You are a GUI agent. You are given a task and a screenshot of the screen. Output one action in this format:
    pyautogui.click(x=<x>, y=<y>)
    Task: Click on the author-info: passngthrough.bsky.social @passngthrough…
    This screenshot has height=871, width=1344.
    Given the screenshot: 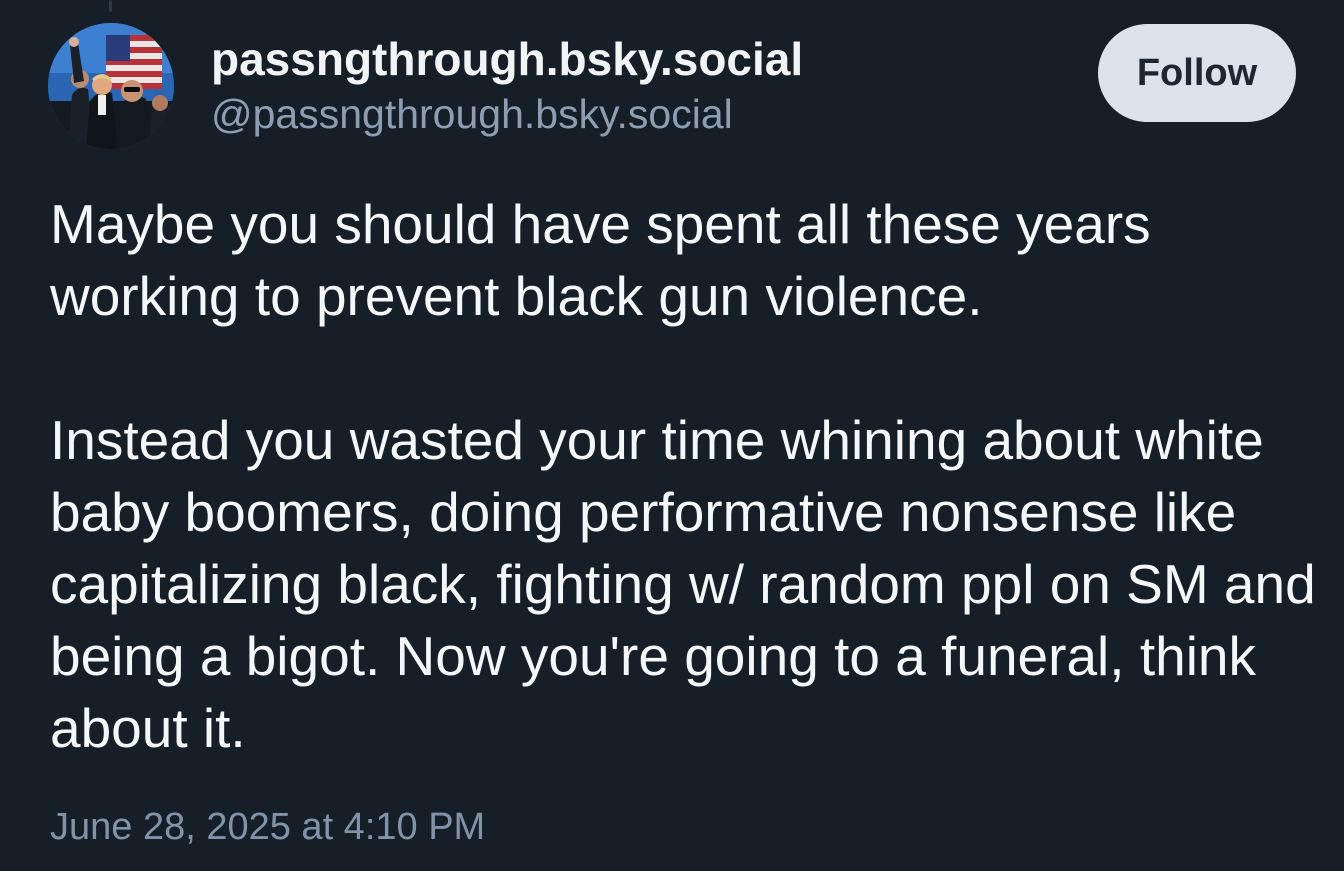 What is the action you would take?
    pyautogui.click(x=507, y=85)
    